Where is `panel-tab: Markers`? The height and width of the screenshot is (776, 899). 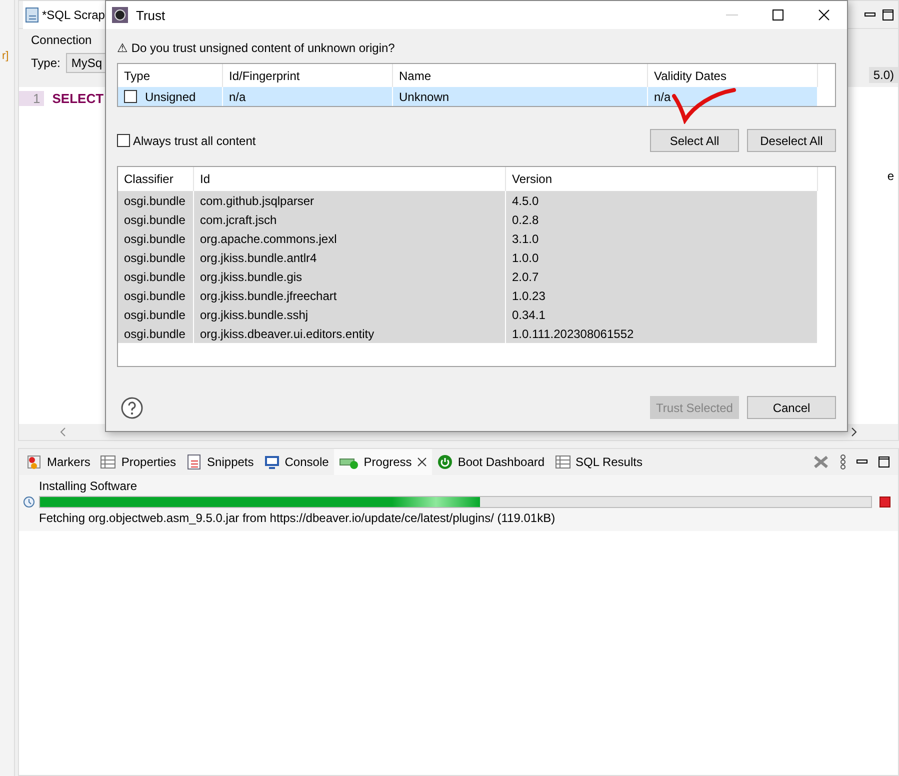 panel-tab: Markers is located at coordinates (58, 462).